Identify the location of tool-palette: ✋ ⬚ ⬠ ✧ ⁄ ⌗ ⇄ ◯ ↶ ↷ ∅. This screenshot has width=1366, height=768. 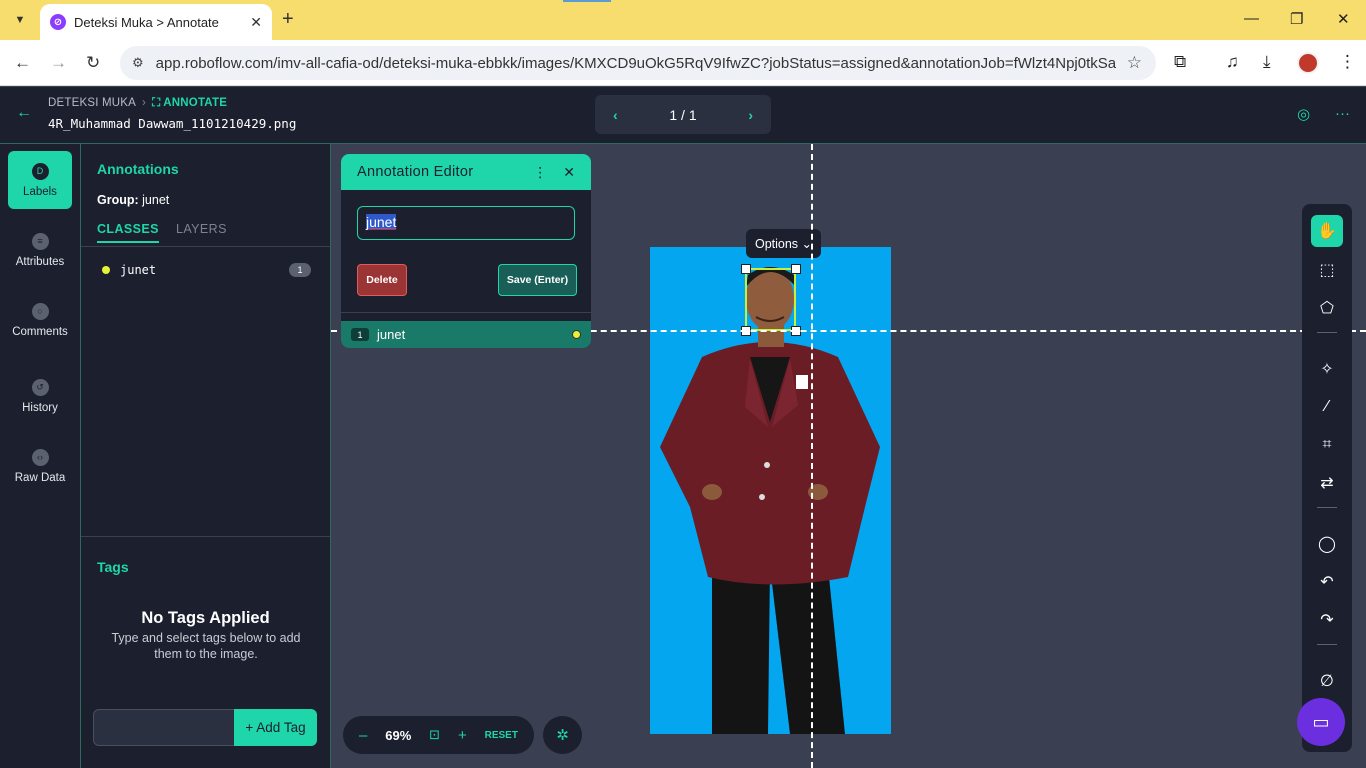
(1327, 478).